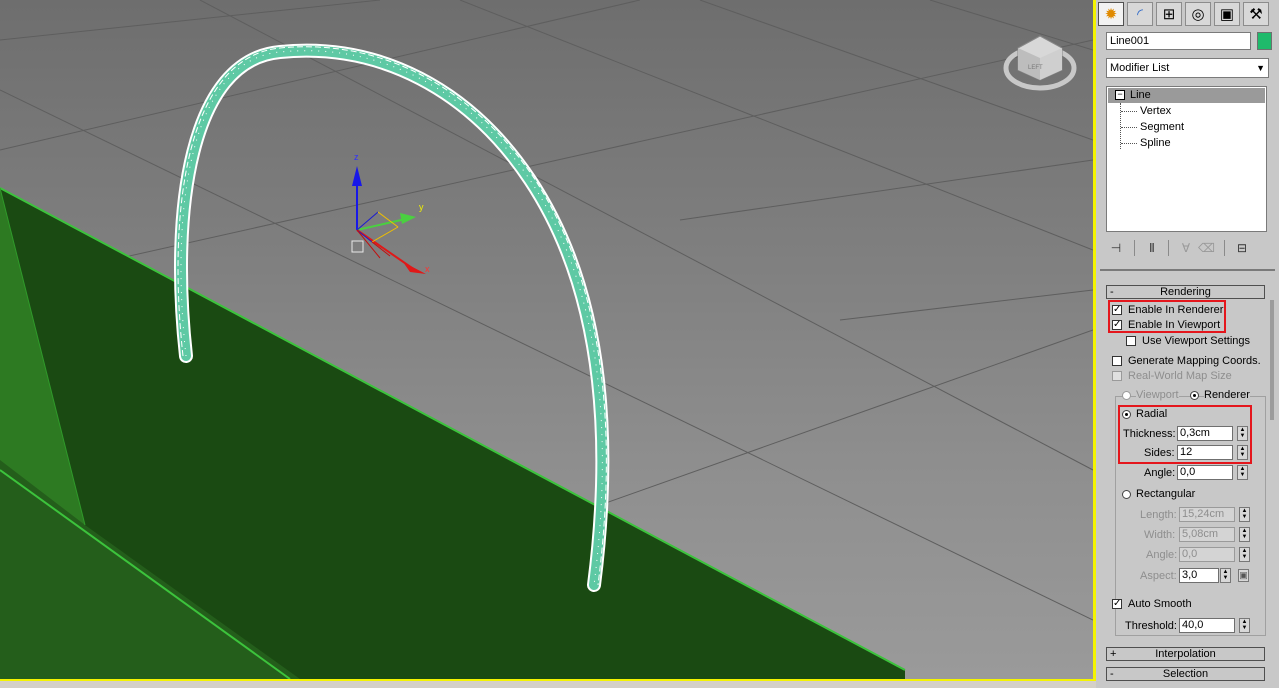  I want to click on rectangular-radio, so click(1126, 494).